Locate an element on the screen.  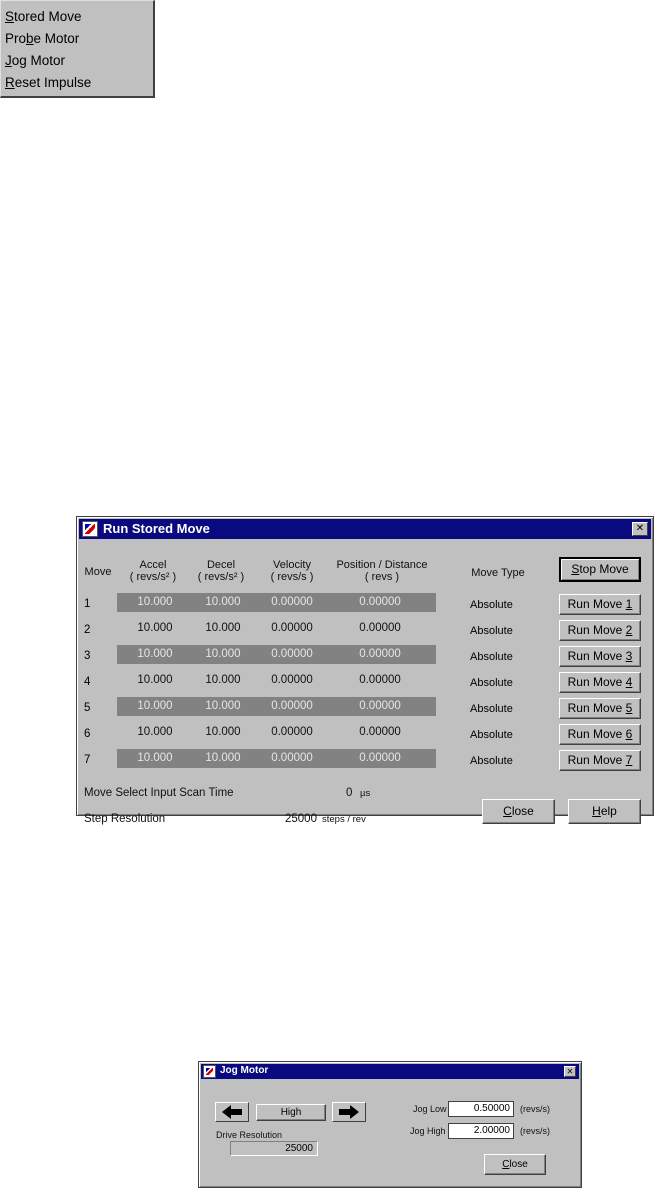
jog-dialog-titlebar: Jog Motor ✕ is located at coordinates (390, 1071).